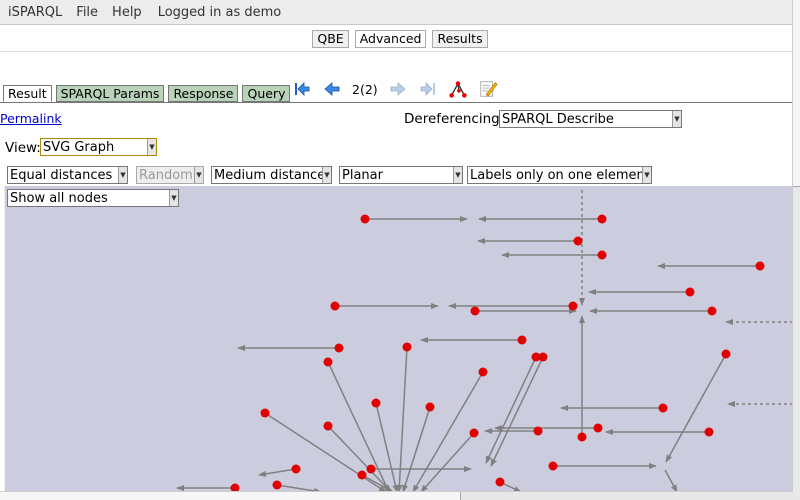 The image size is (800, 500). What do you see at coordinates (428, 89) in the screenshot?
I see `last-page-icon` at bounding box center [428, 89].